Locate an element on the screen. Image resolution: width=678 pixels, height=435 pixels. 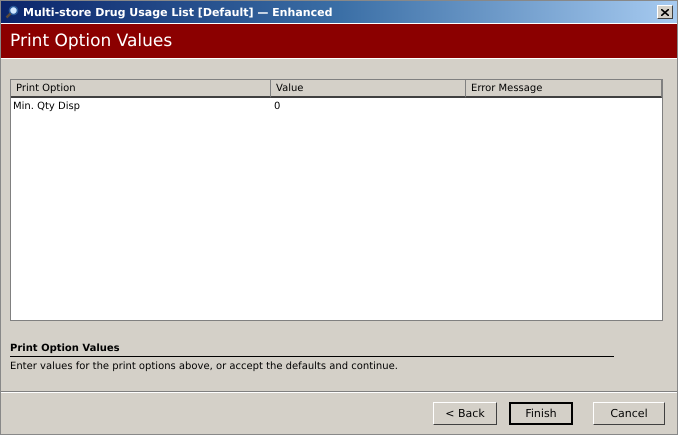
section-title: Print Option Values is located at coordinates (312, 350).